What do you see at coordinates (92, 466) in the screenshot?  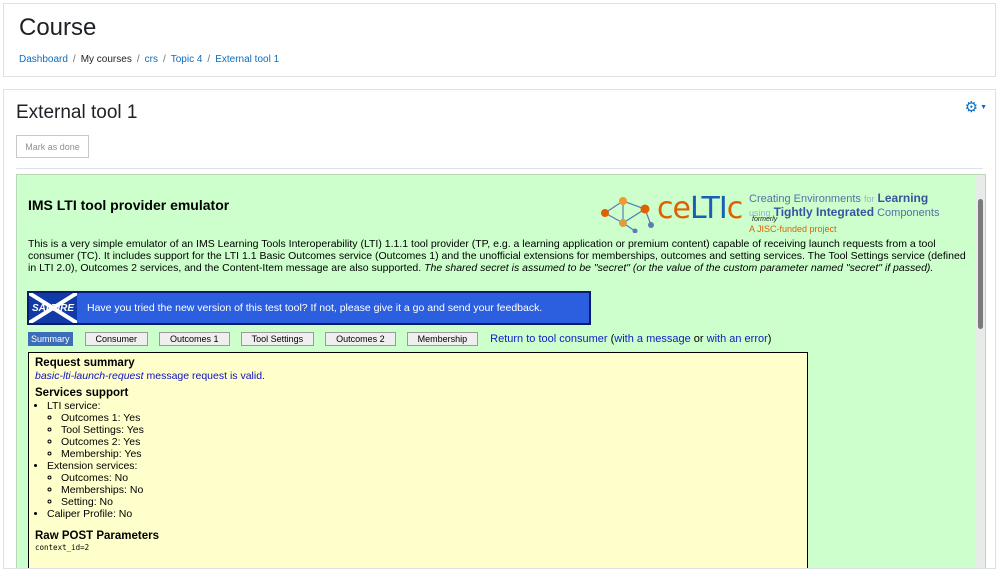 I see `extension-label: Extension services:` at bounding box center [92, 466].